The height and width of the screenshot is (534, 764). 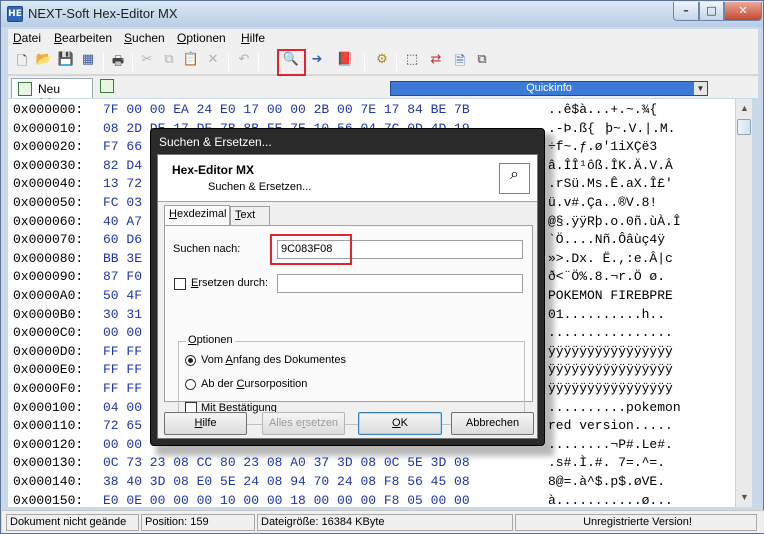 What do you see at coordinates (250, 215) in the screenshot?
I see `tab-text: Text` at bounding box center [250, 215].